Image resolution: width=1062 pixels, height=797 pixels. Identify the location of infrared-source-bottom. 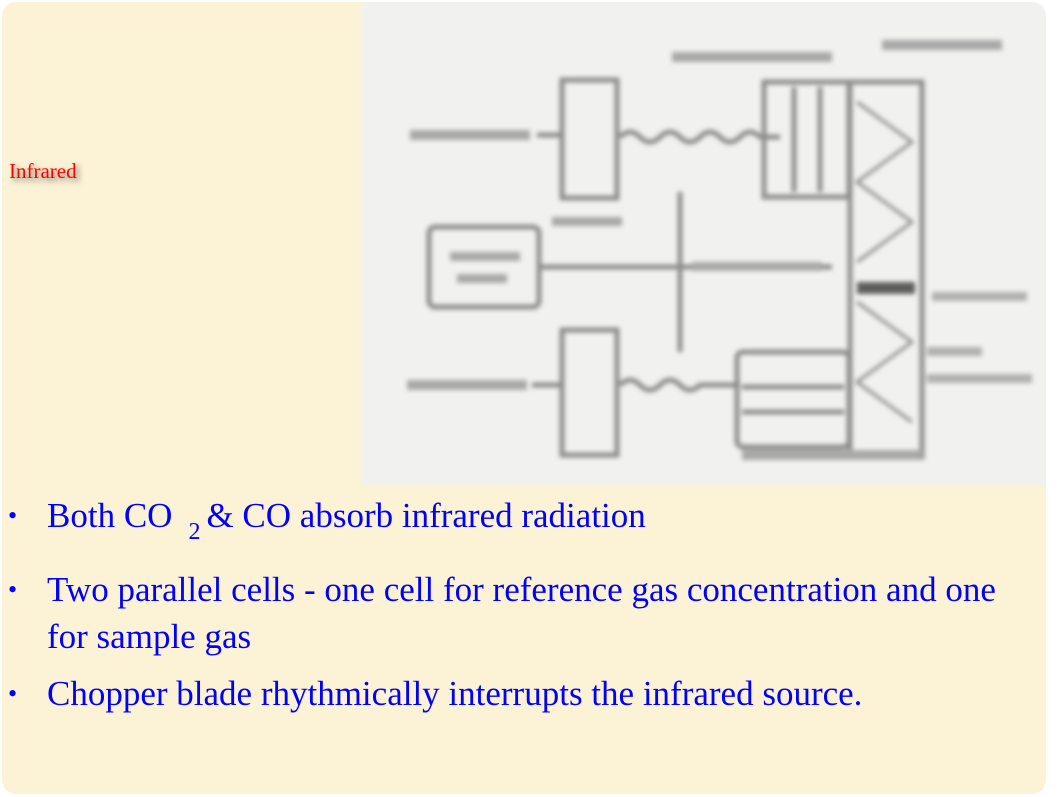
(589, 392).